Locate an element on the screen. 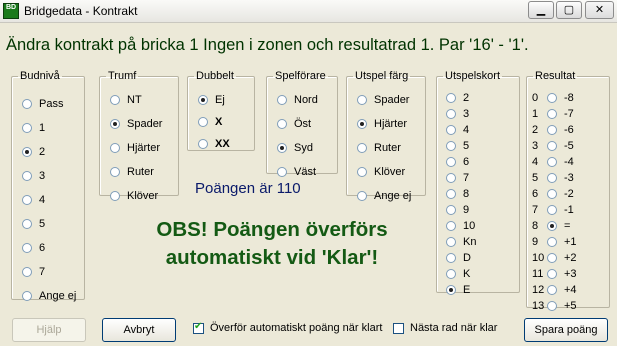 Image resolution: width=617 pixels, height=346 pixels. radio-resultat-2: 2 -6 is located at coordinates (553, 130).